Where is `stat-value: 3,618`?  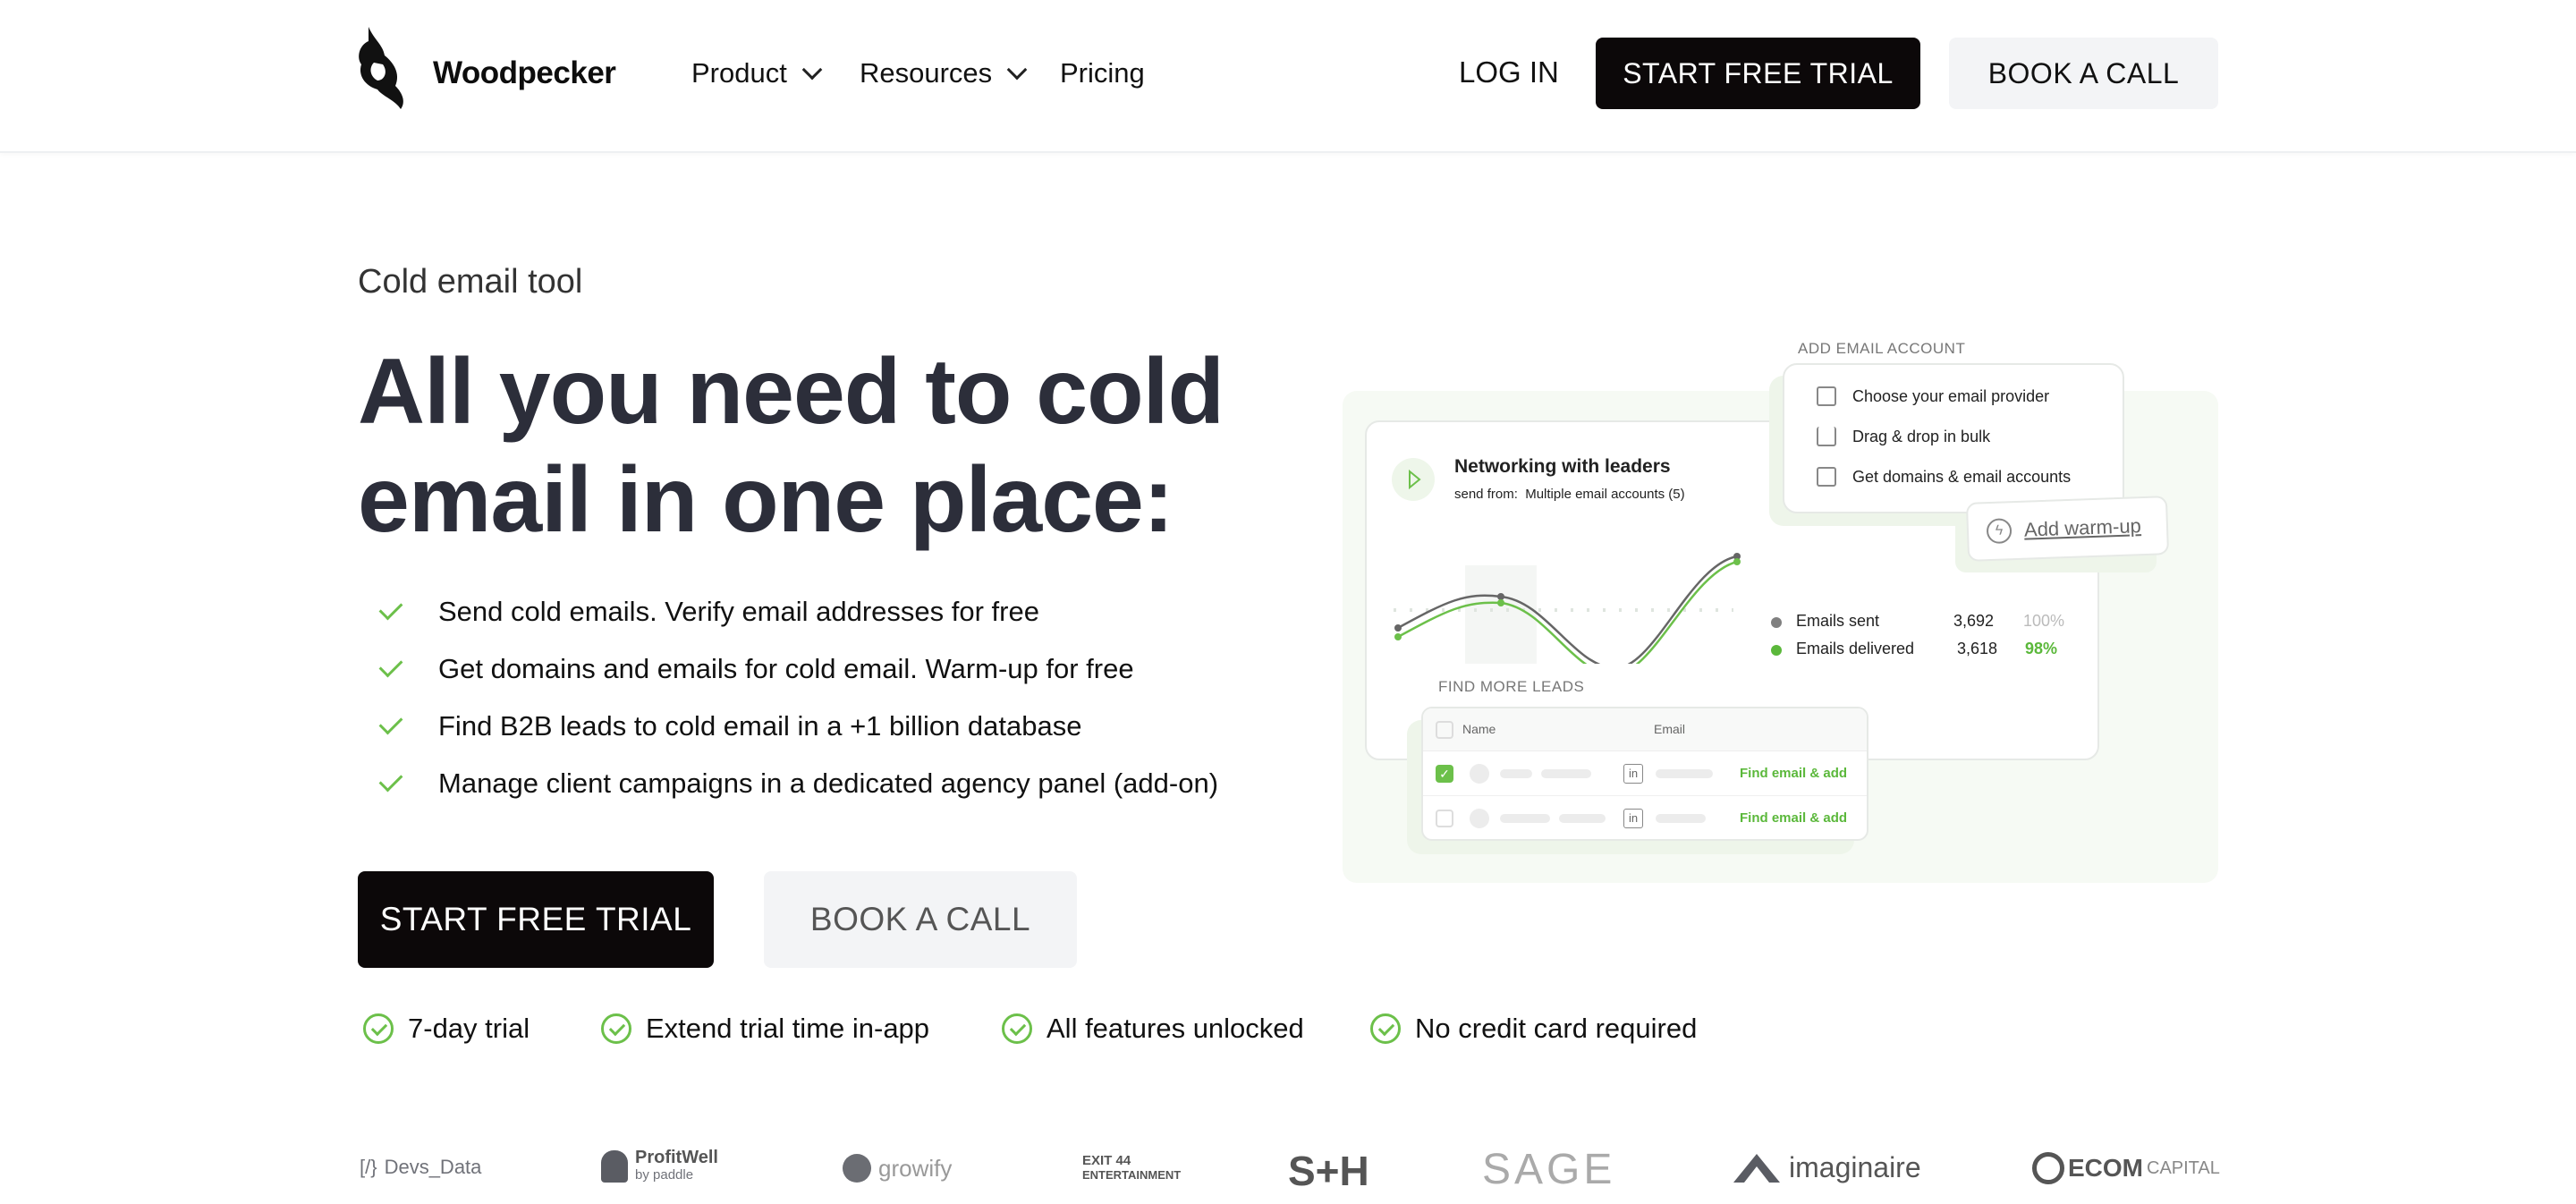 stat-value: 3,618 is located at coordinates (1977, 649).